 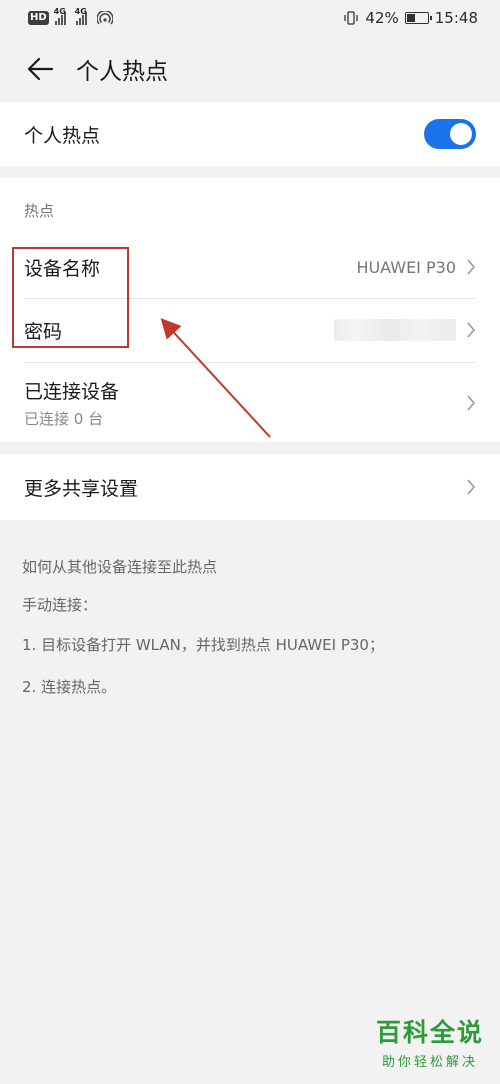 I want to click on watermark-logo: 百科全说 助你轻松解决, so click(x=430, y=1041).